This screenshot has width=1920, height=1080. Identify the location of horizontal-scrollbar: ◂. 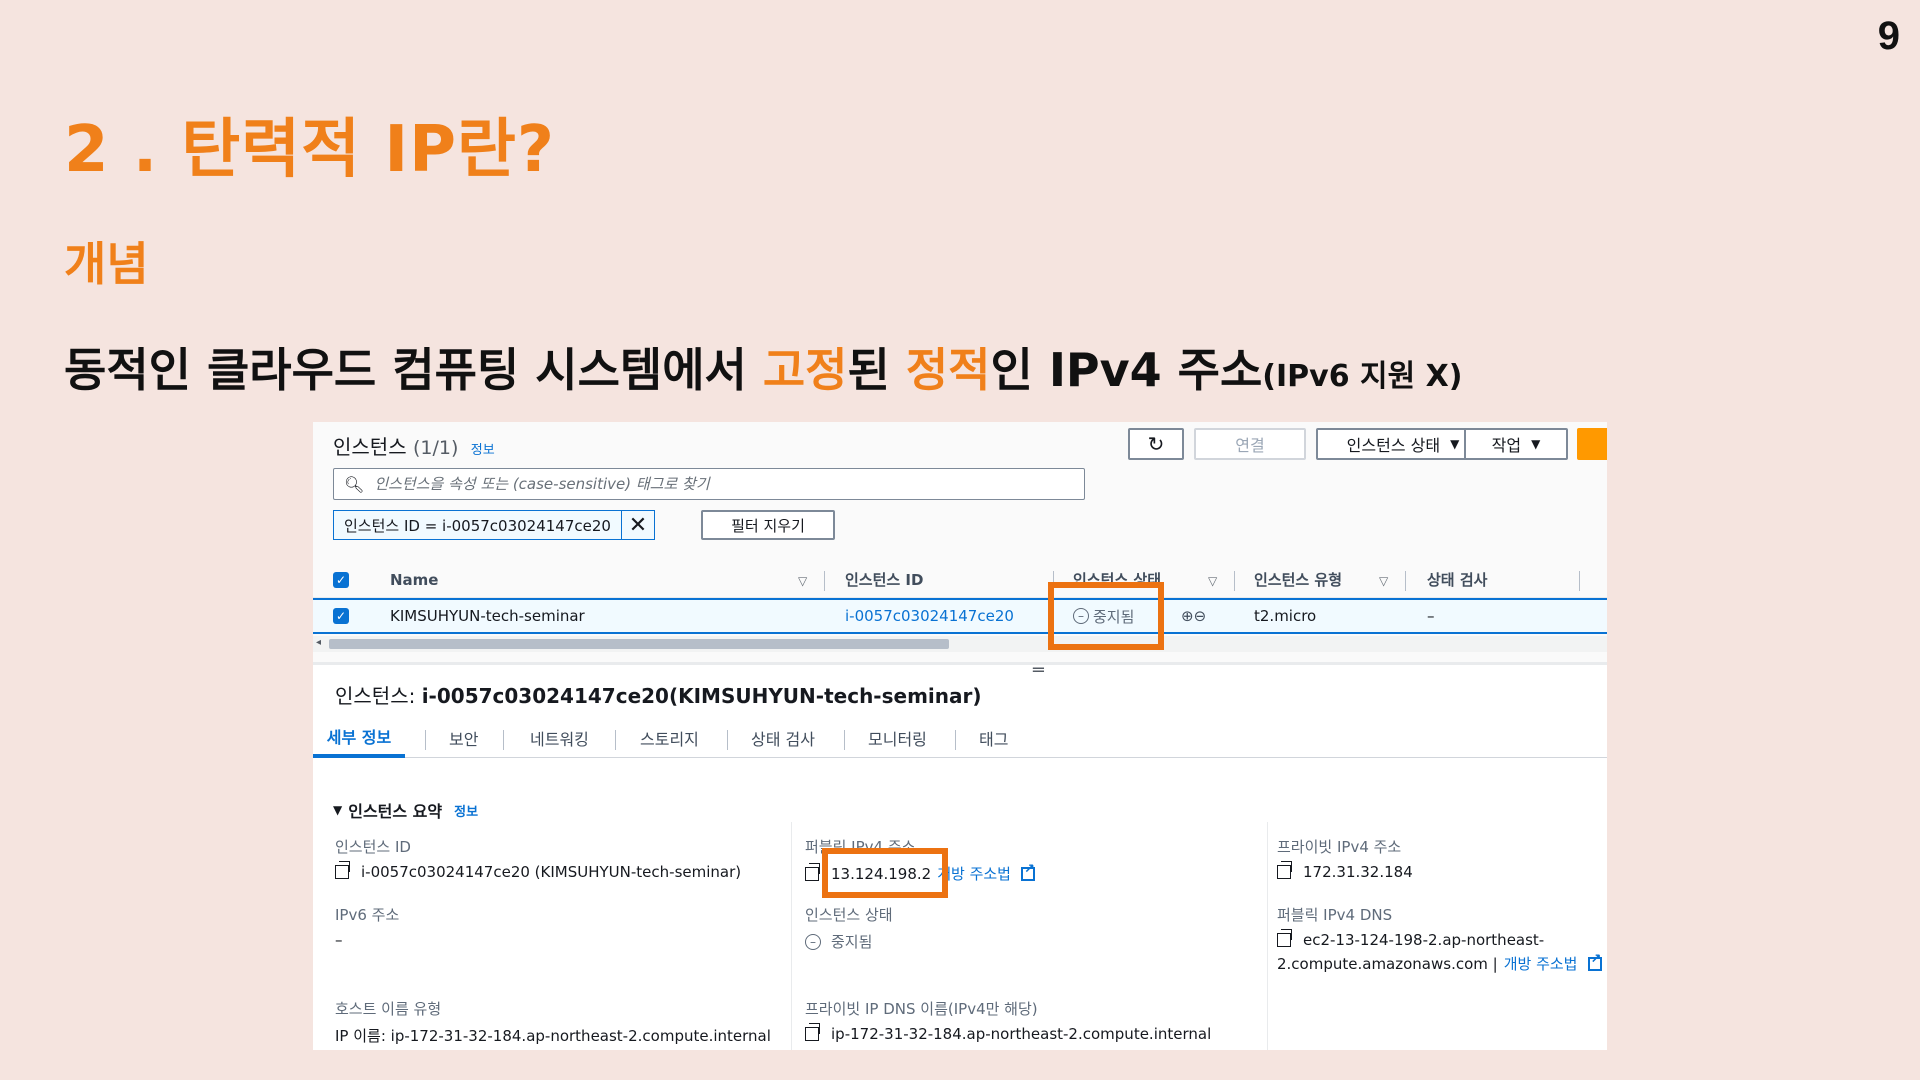
(960, 644).